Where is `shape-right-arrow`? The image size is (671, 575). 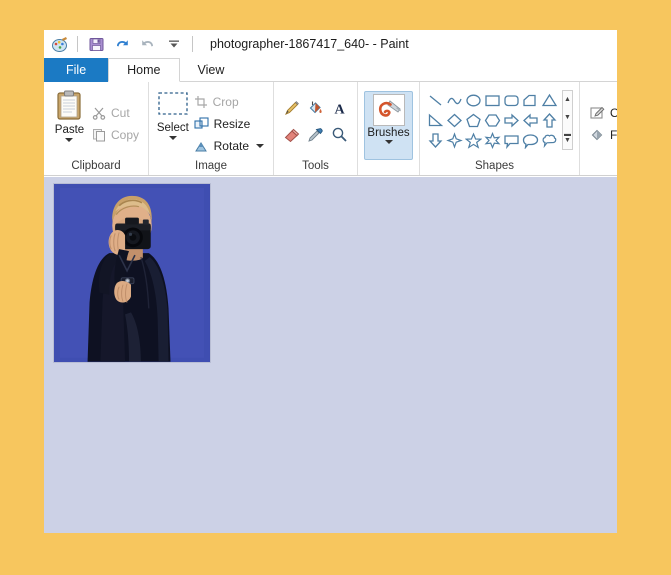 shape-right-arrow is located at coordinates (511, 120).